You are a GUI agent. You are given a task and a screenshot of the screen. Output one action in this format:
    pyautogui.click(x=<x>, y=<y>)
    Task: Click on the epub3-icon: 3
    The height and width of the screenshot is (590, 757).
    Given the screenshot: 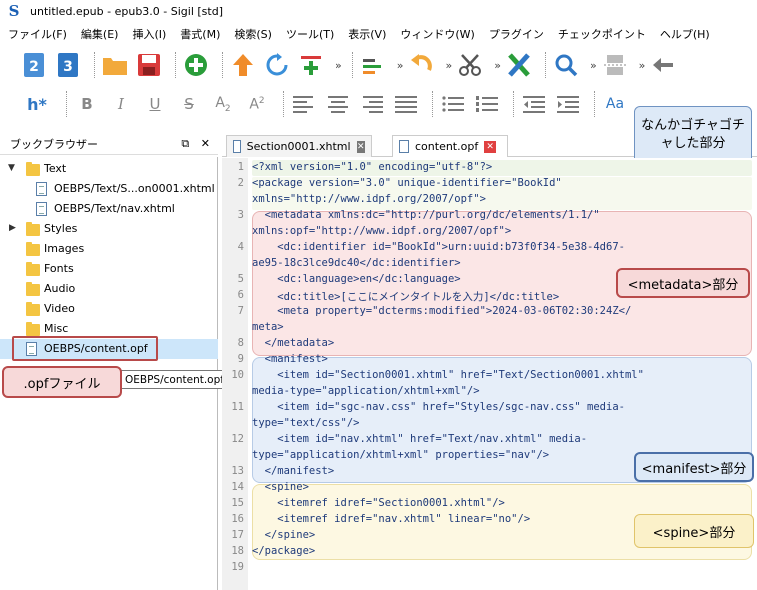 What is the action you would take?
    pyautogui.click(x=68, y=65)
    